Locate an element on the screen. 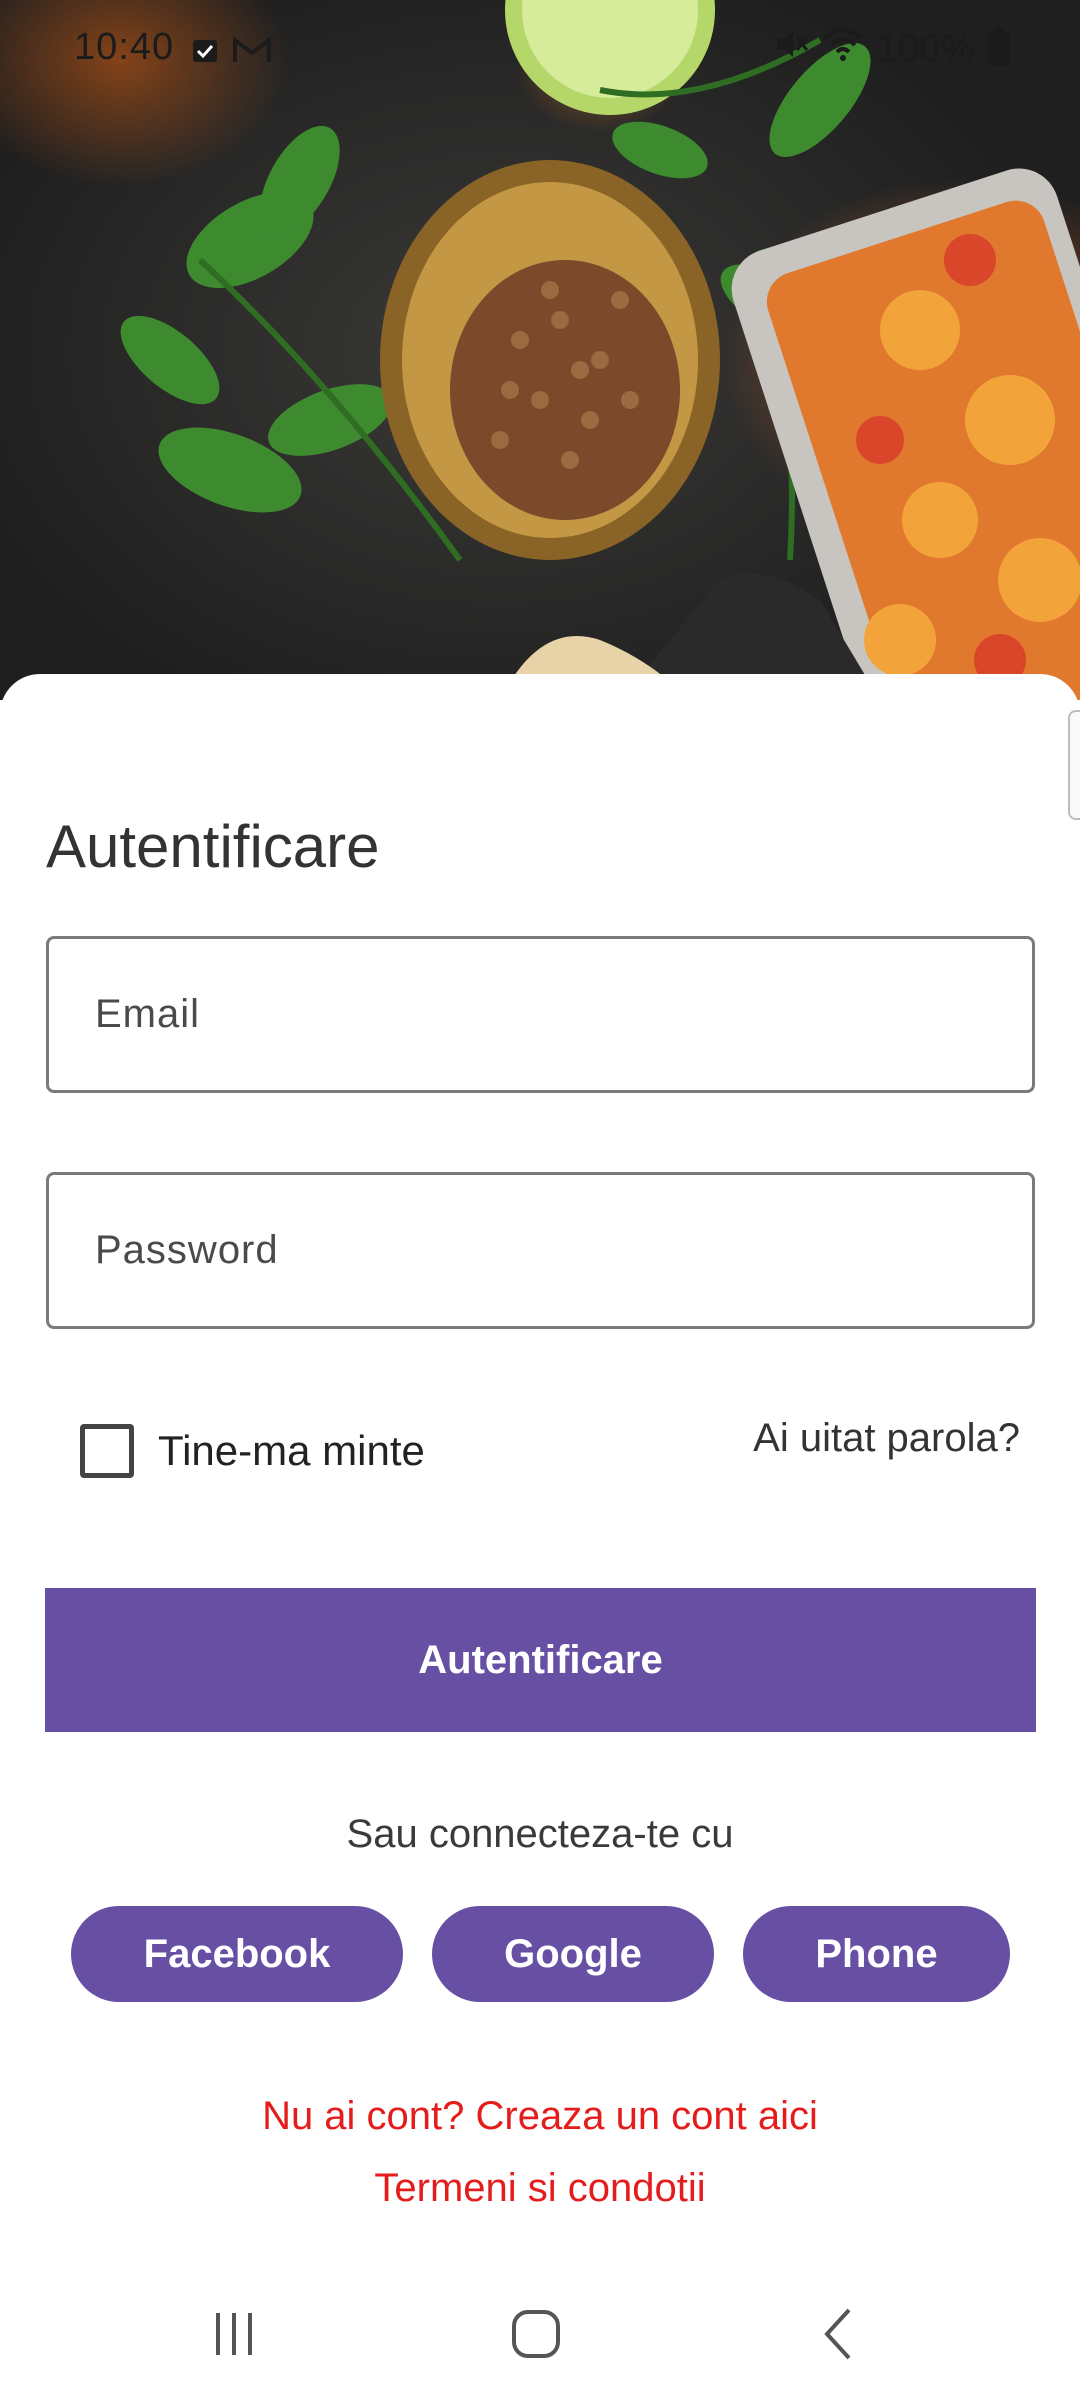 The image size is (1080, 2400). mute-icon is located at coordinates (791, 49).